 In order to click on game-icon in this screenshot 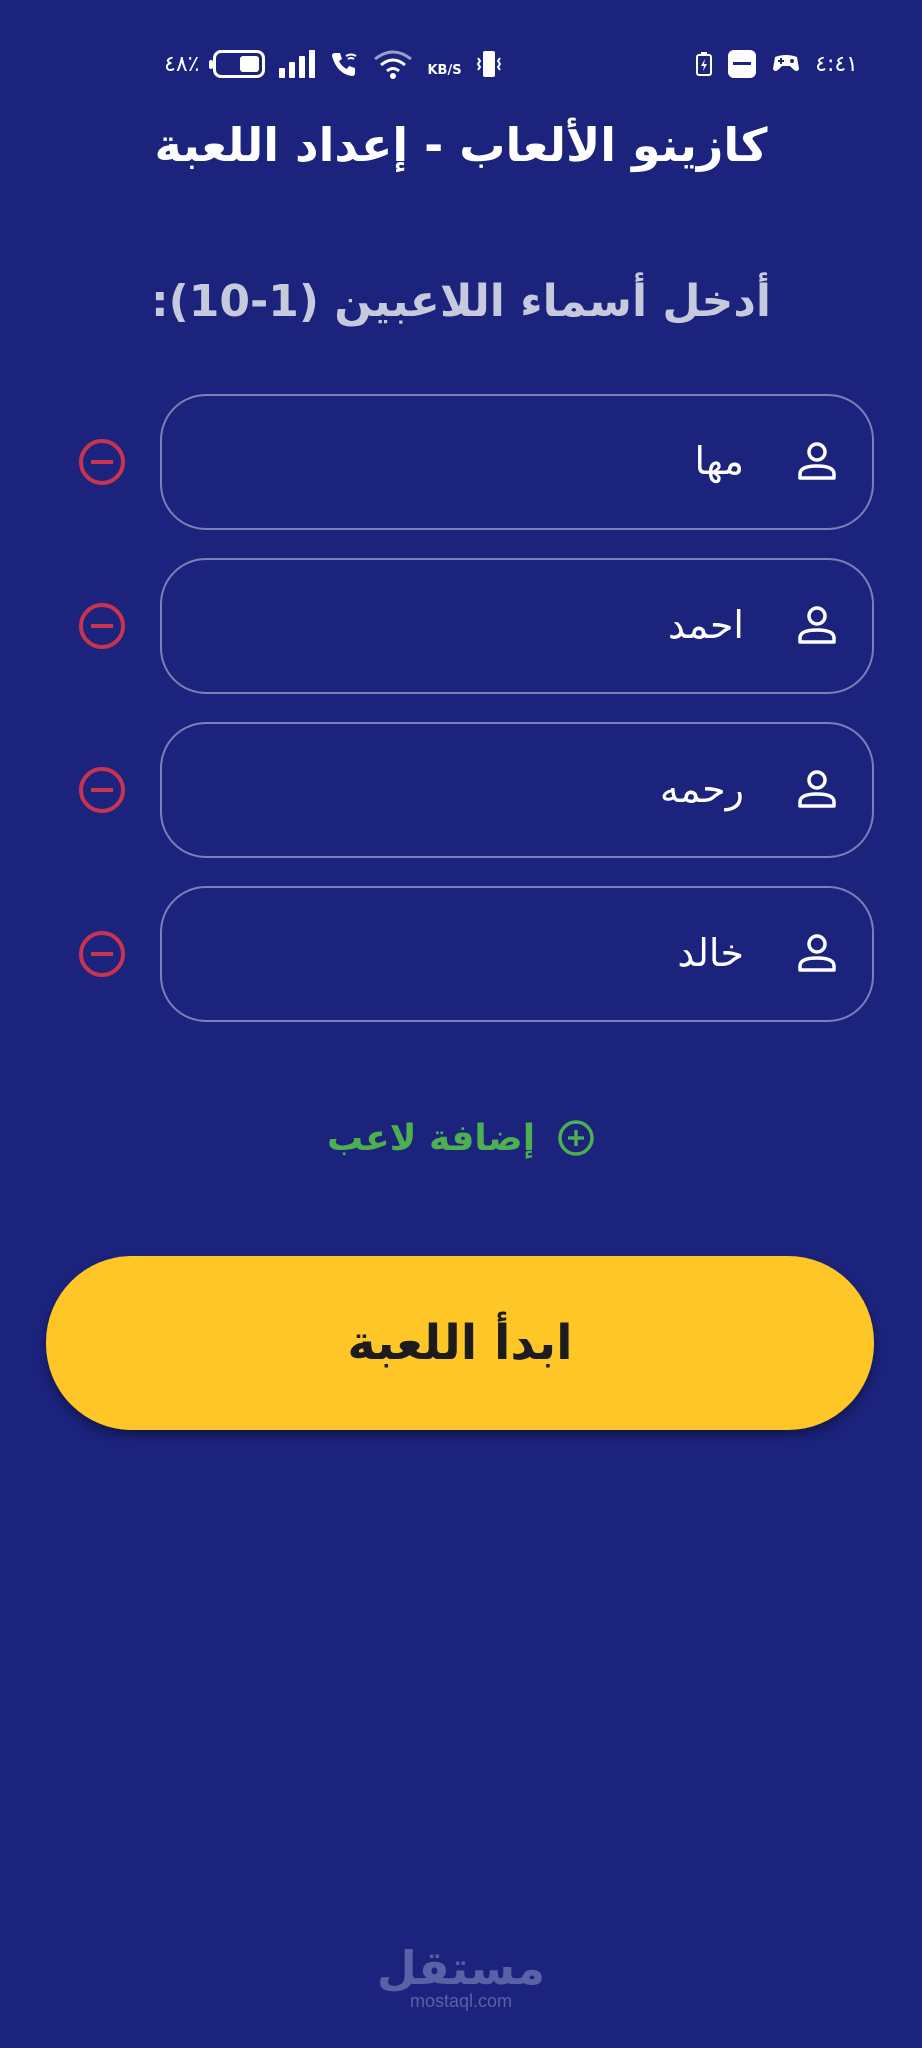, I will do `click(786, 64)`.